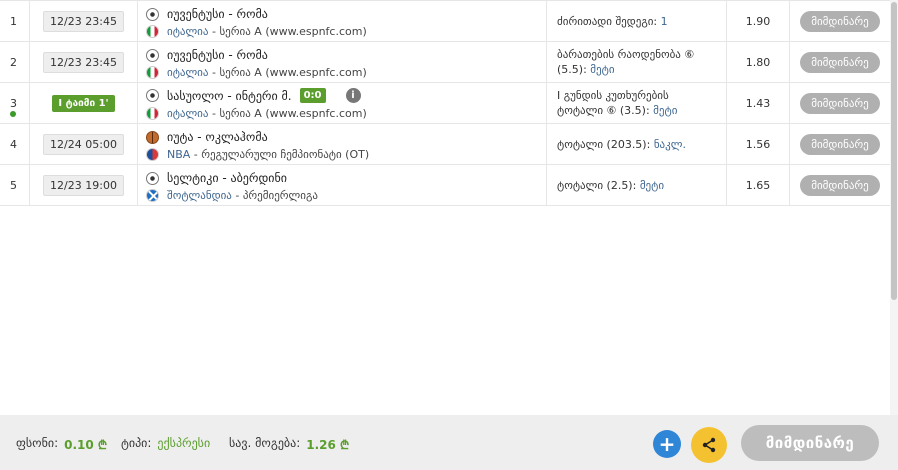 The width and height of the screenshot is (898, 470). What do you see at coordinates (15, 21) in the screenshot?
I see `row-number: 1` at bounding box center [15, 21].